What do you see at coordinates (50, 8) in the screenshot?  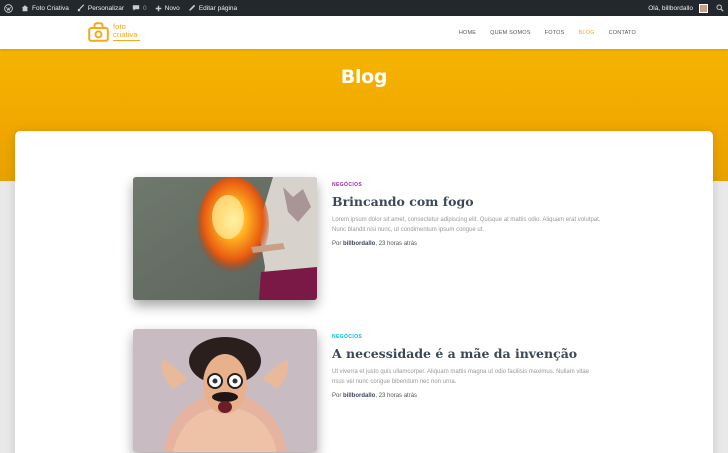 I see `site-name-label: Foto Criativa` at bounding box center [50, 8].